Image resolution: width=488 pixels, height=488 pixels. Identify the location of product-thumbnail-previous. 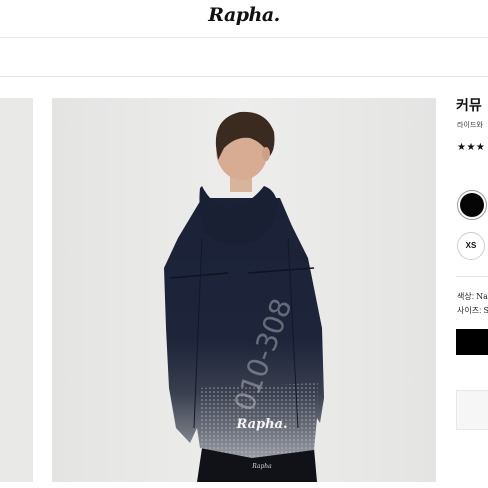
(16, 290).